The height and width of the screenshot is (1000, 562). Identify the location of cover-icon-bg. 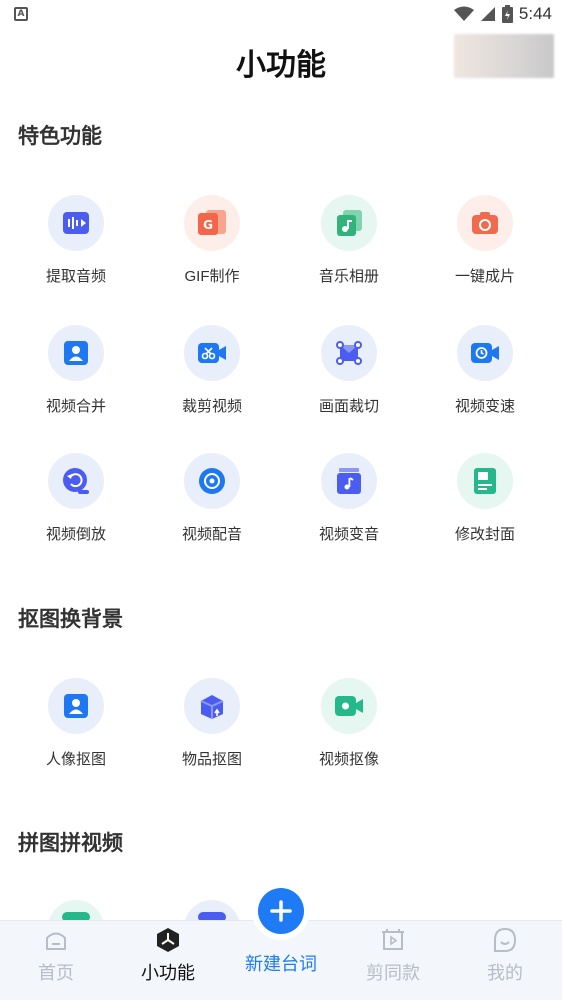
(485, 481).